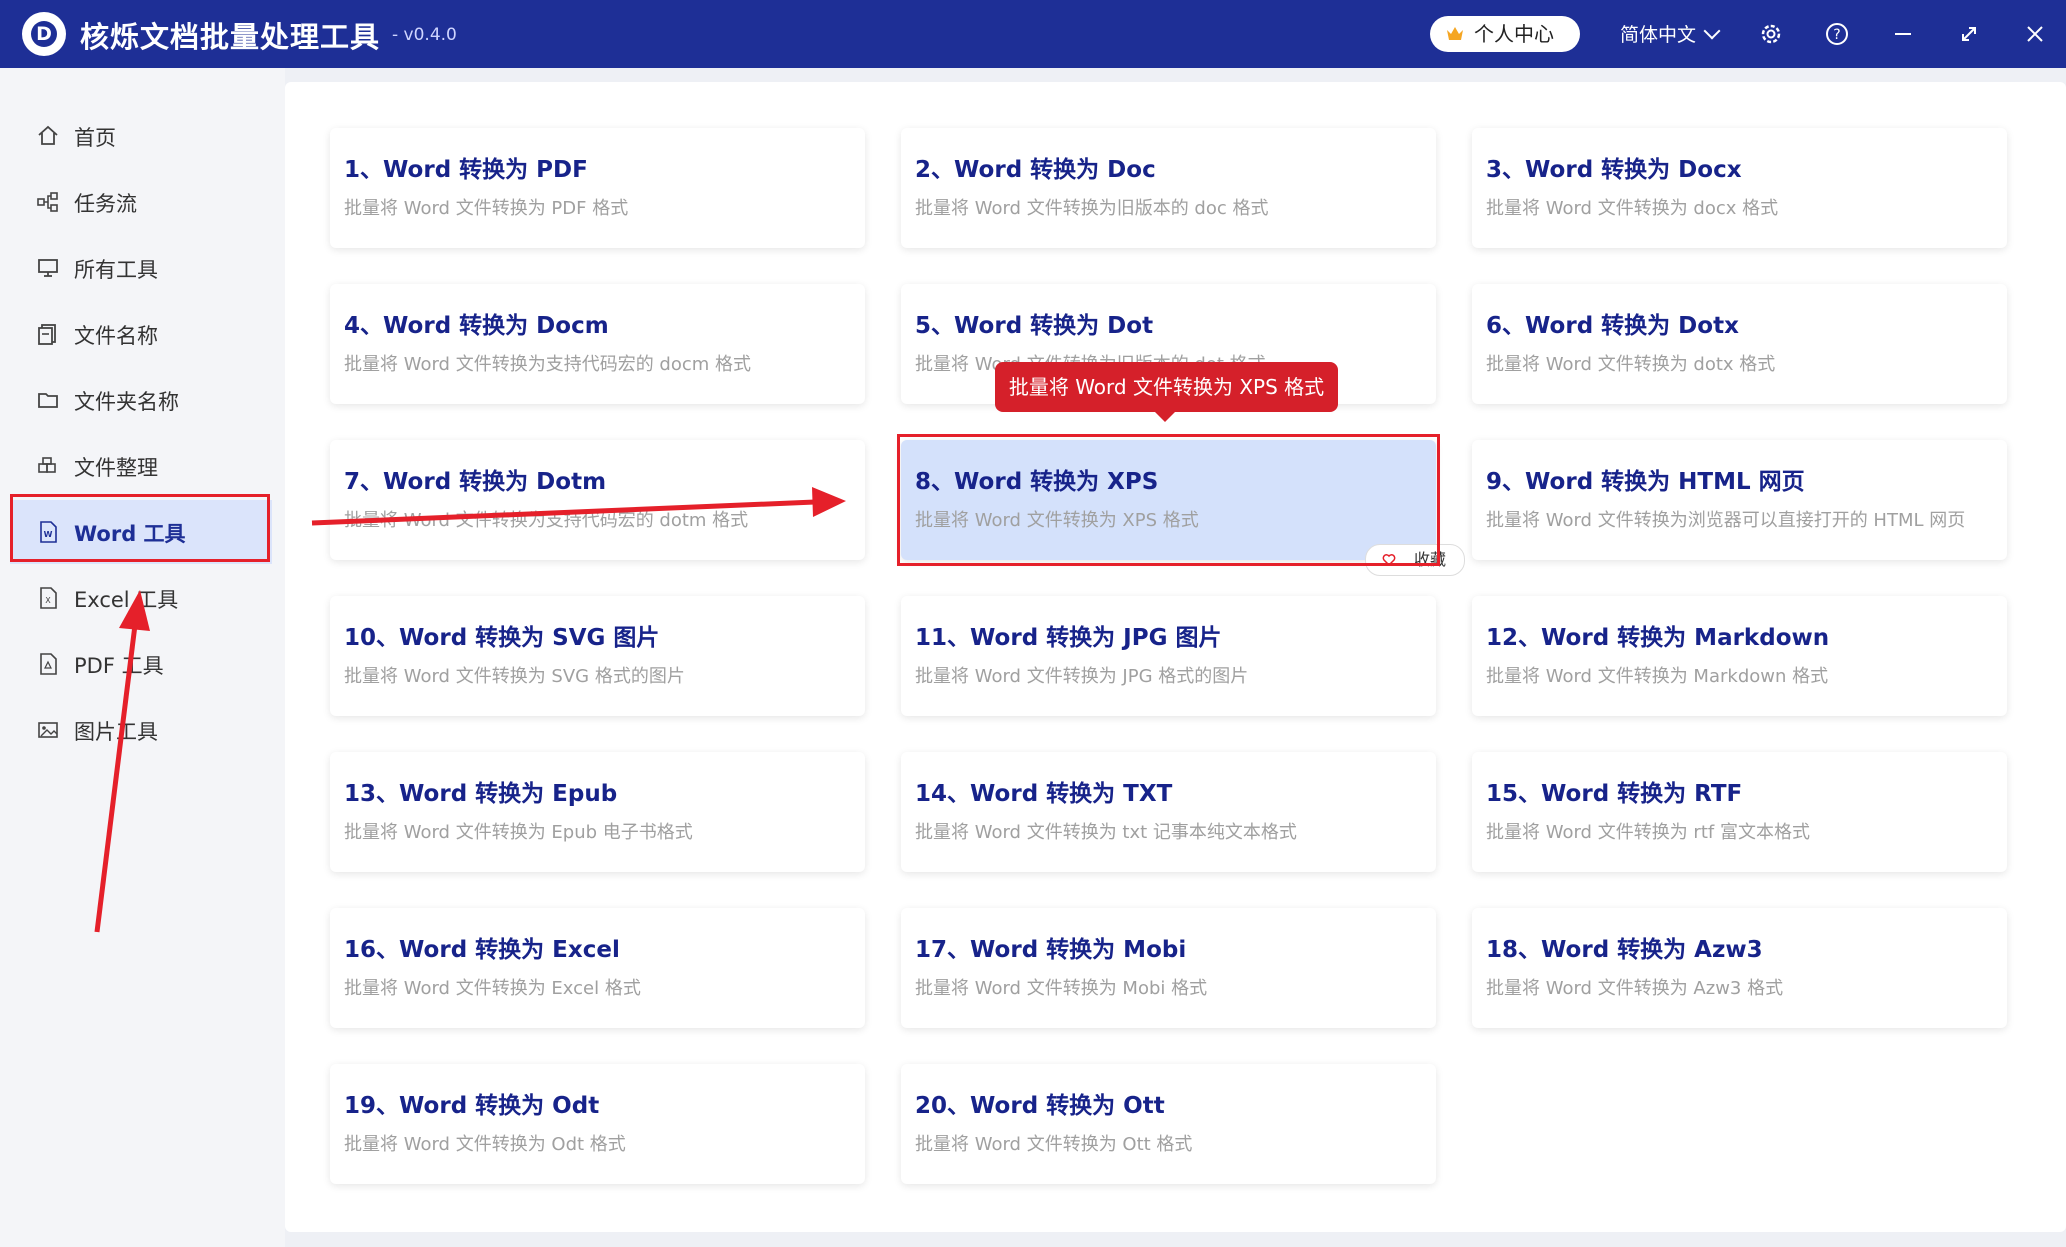  What do you see at coordinates (141, 598) in the screenshot?
I see `sidebar-item-excel-tools: X Excel 工具` at bounding box center [141, 598].